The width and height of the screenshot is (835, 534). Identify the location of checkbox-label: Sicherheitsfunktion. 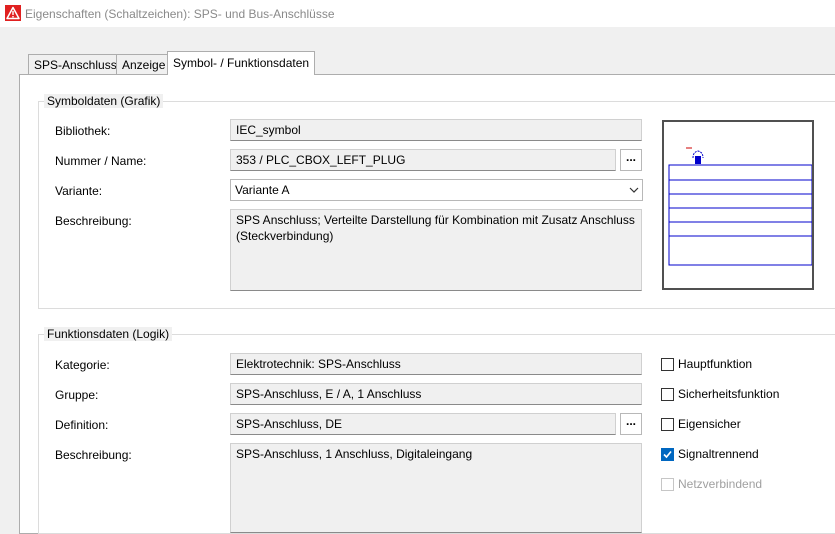
(729, 394).